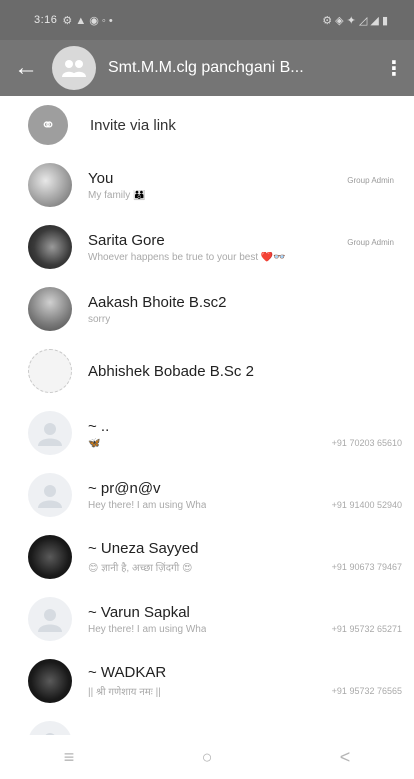  Describe the element at coordinates (245, 612) in the screenshot. I see `member-top-line: ~ Varun Sapkal` at that location.